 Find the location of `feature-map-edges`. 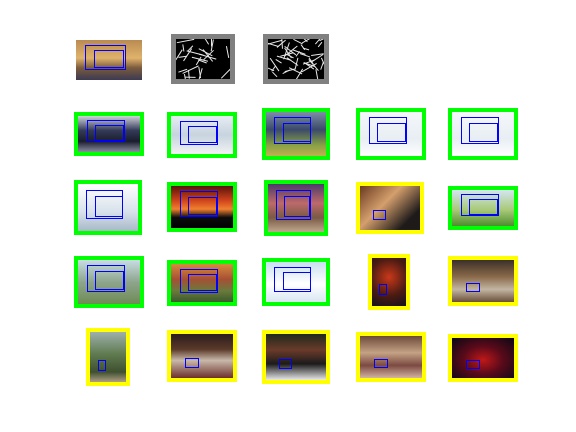

feature-map-edges is located at coordinates (203, 59).